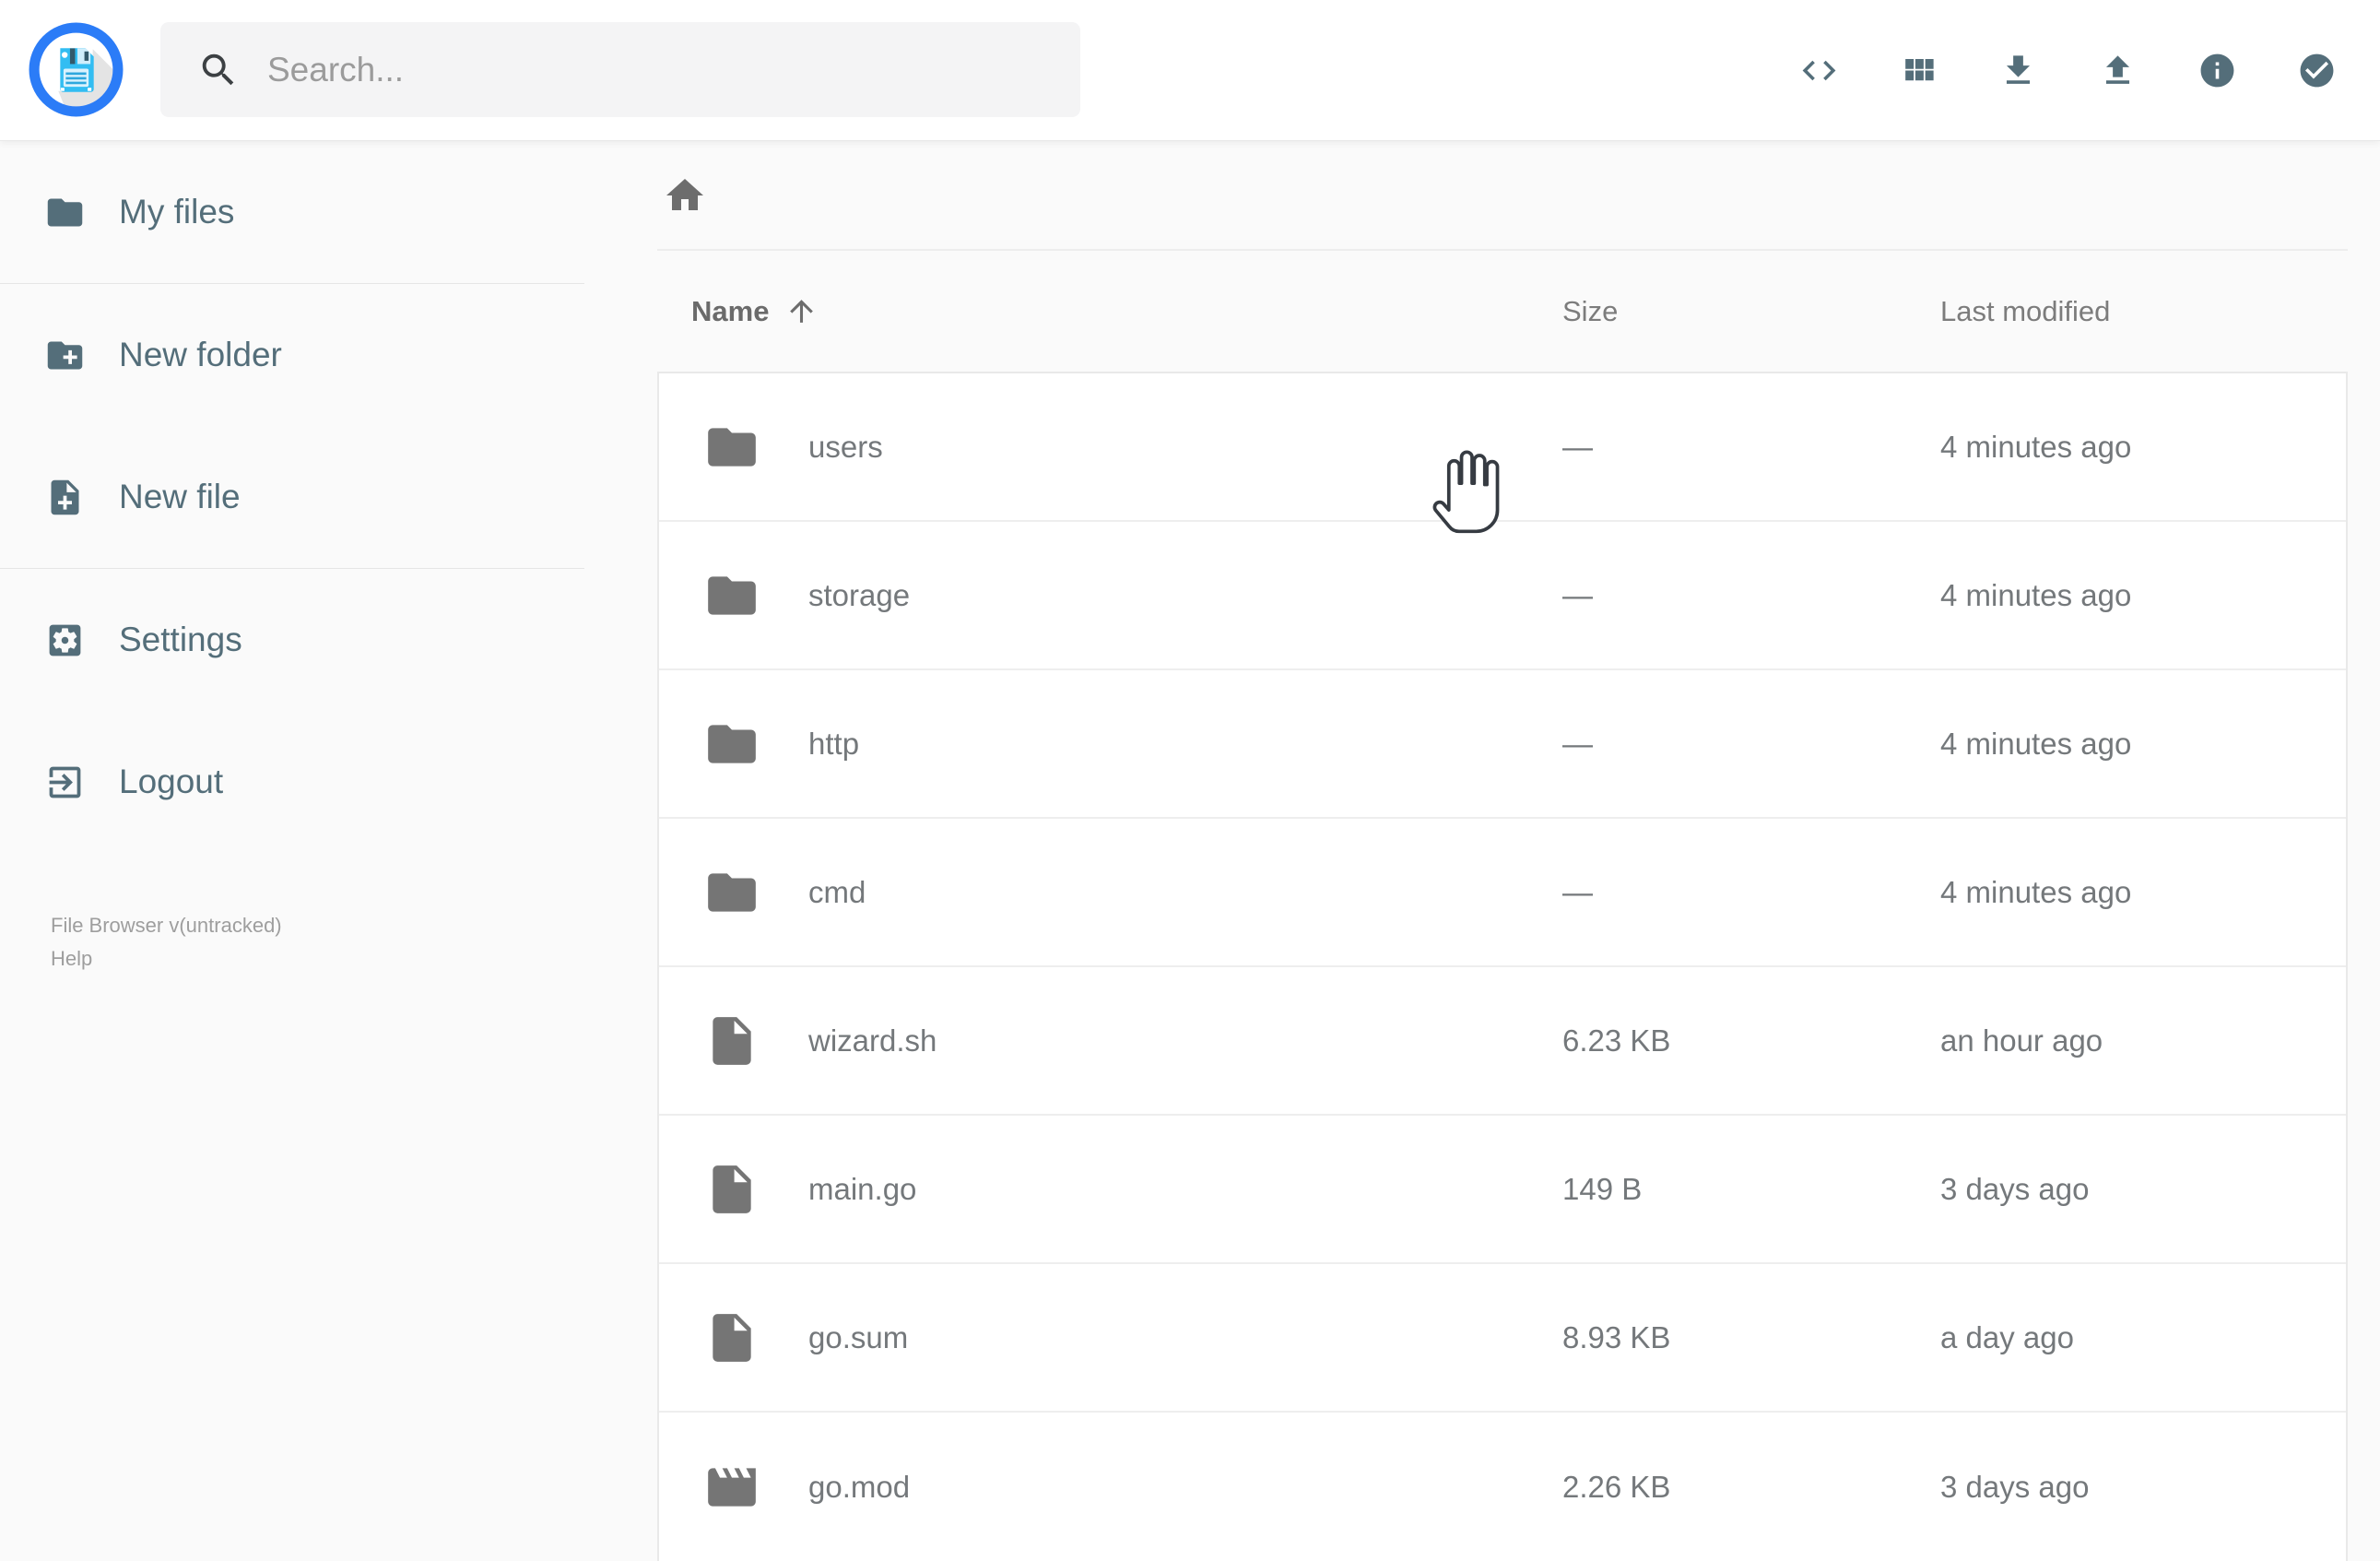 The width and height of the screenshot is (2380, 1561). I want to click on upload-icon, so click(2118, 70).